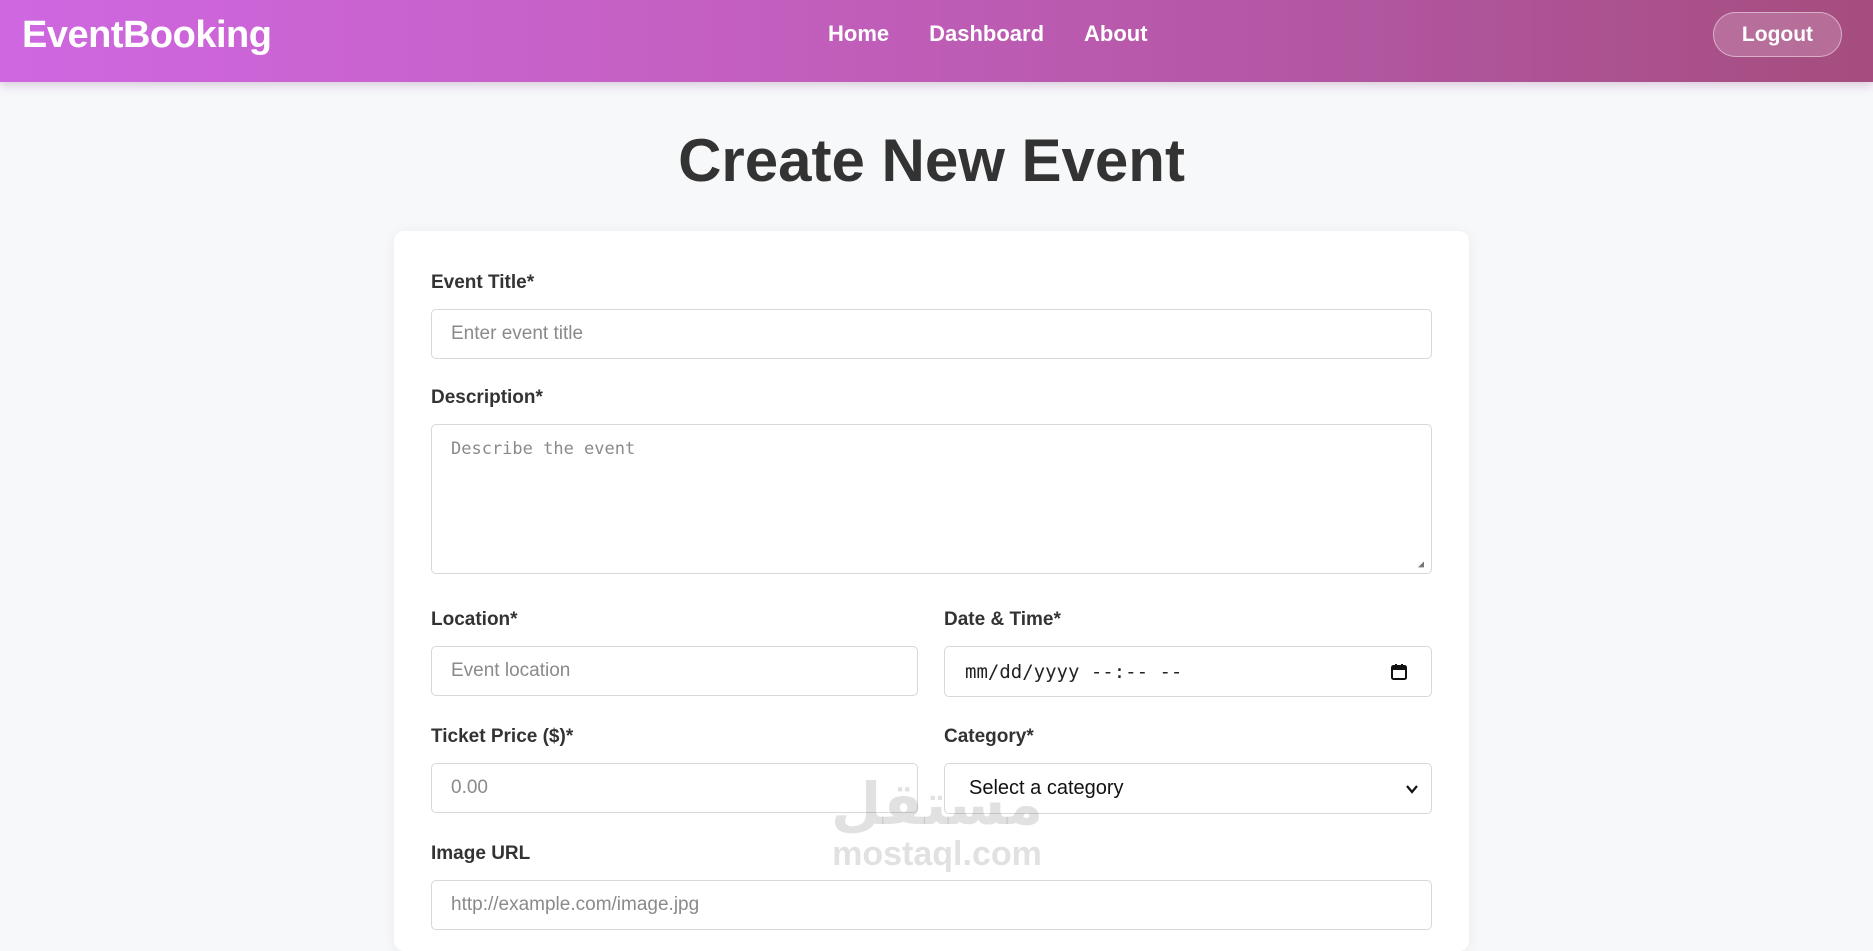 The image size is (1873, 951). I want to click on page-title: Create New Event, so click(931, 160).